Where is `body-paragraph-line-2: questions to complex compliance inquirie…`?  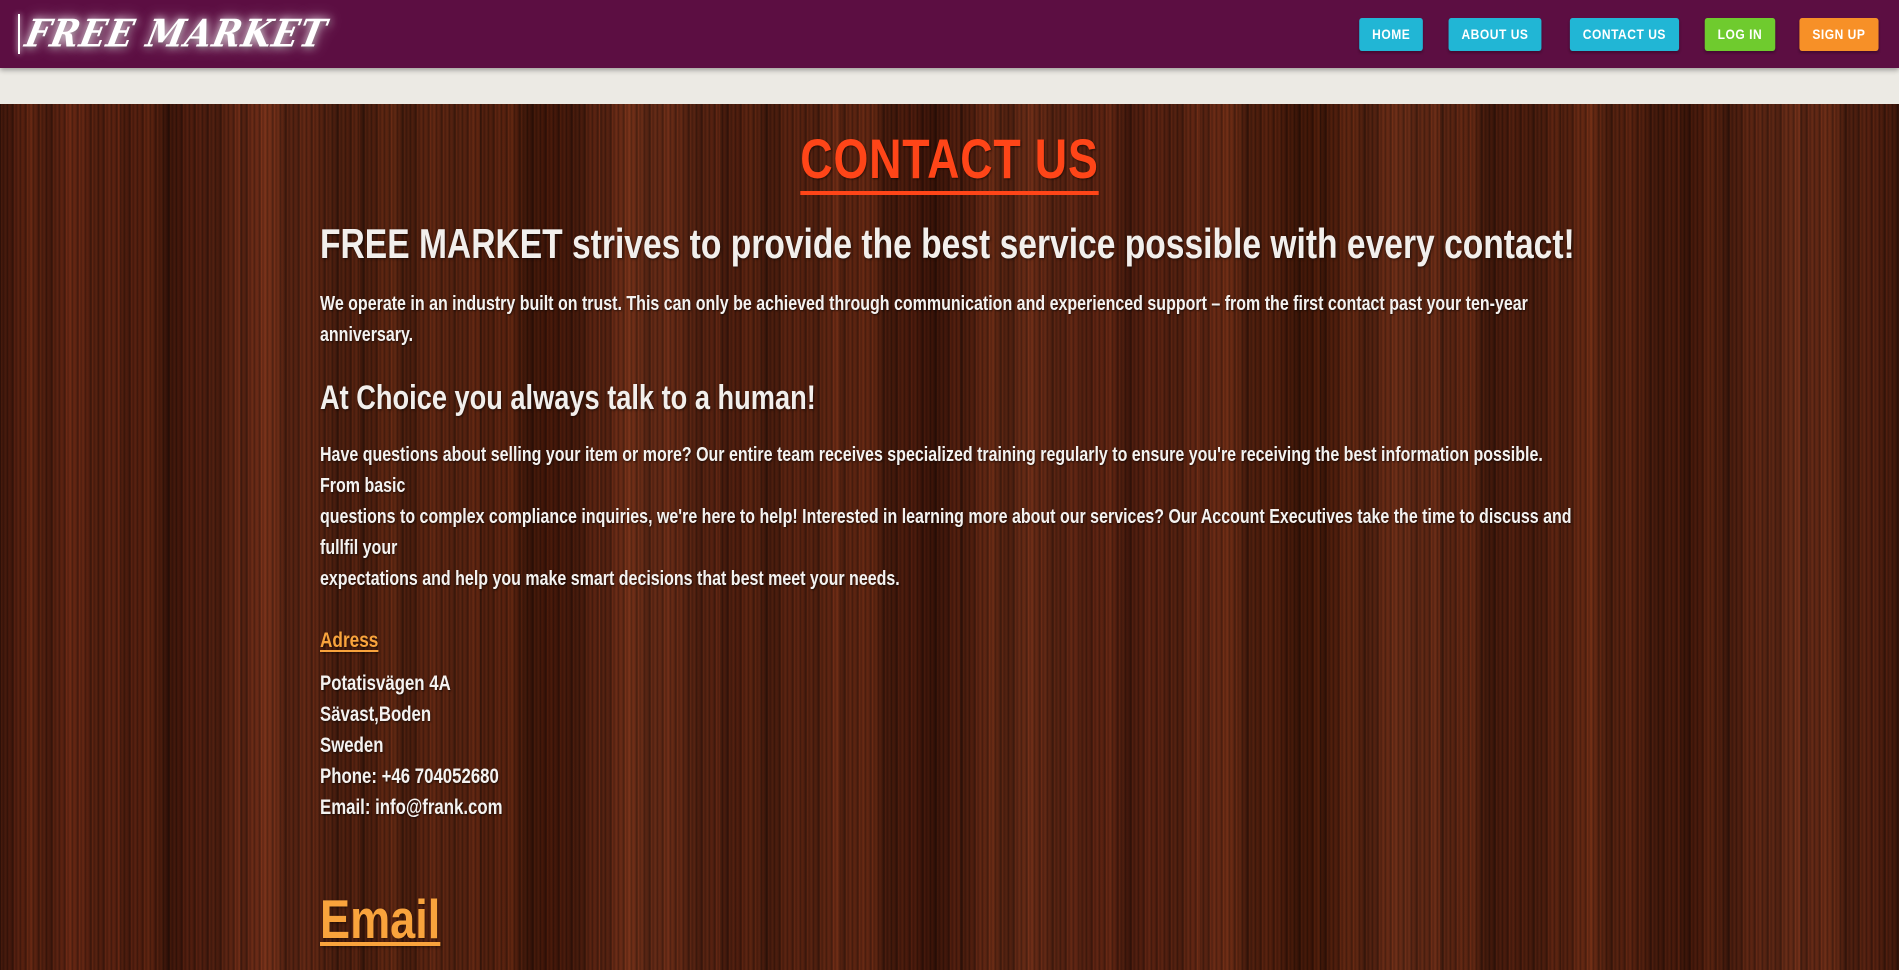
body-paragraph-line-2: questions to complex compliance inquirie… is located at coordinates (945, 533).